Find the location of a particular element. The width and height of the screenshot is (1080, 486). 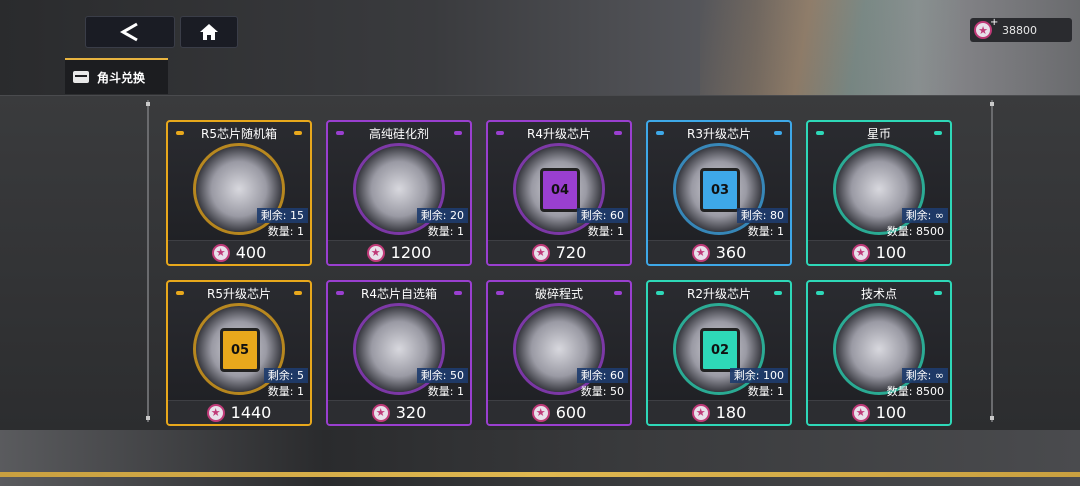

item-price: ★ 400 is located at coordinates (239, 252).